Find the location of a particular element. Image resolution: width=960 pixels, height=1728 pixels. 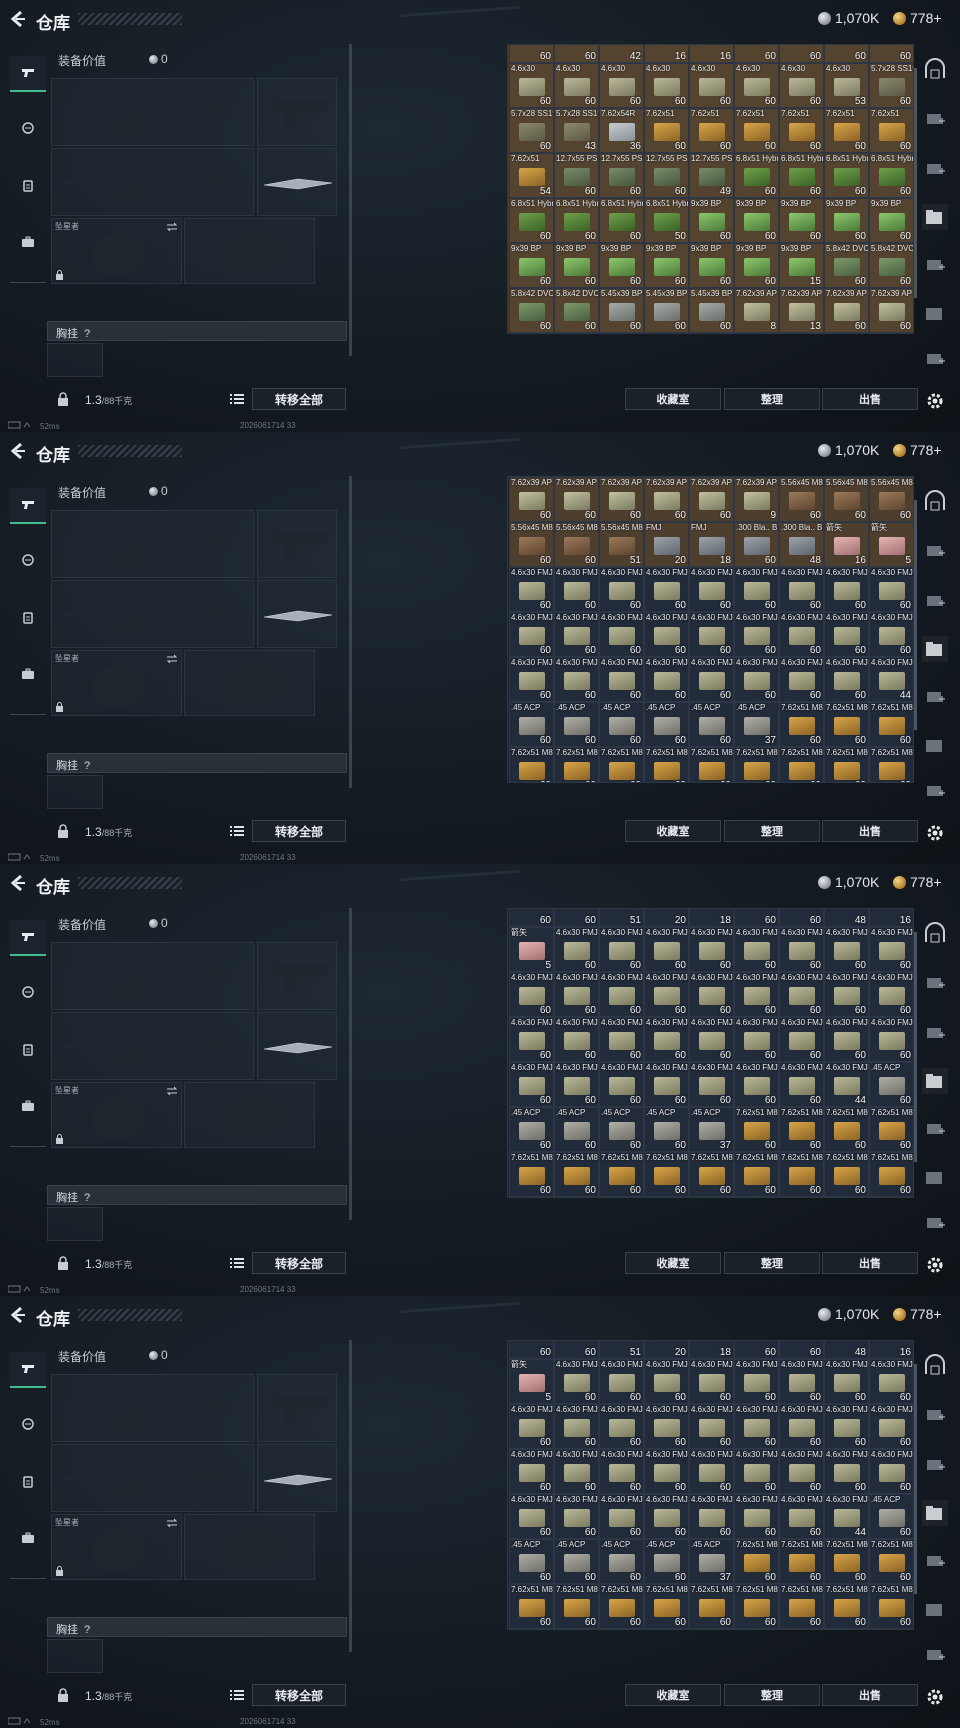

transfer-all-button: 转移全部 is located at coordinates (299, 1695).